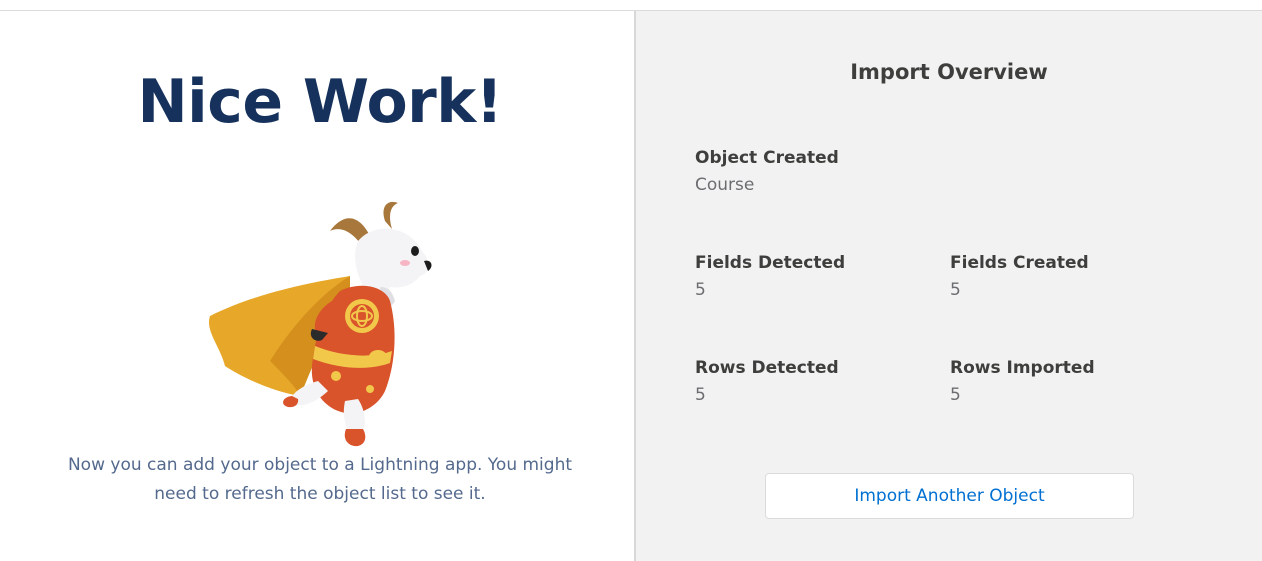 Image resolution: width=1262 pixels, height=561 pixels. Describe the element at coordinates (320, 102) in the screenshot. I see `success-headline: Nice Work!` at that location.